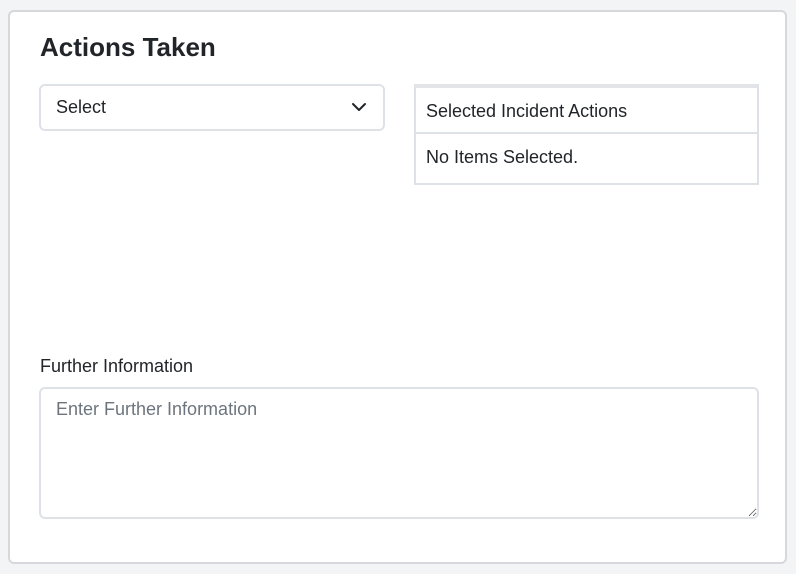  Describe the element at coordinates (502, 157) in the screenshot. I see `selected-actions-empty: No Items Selected.` at that location.